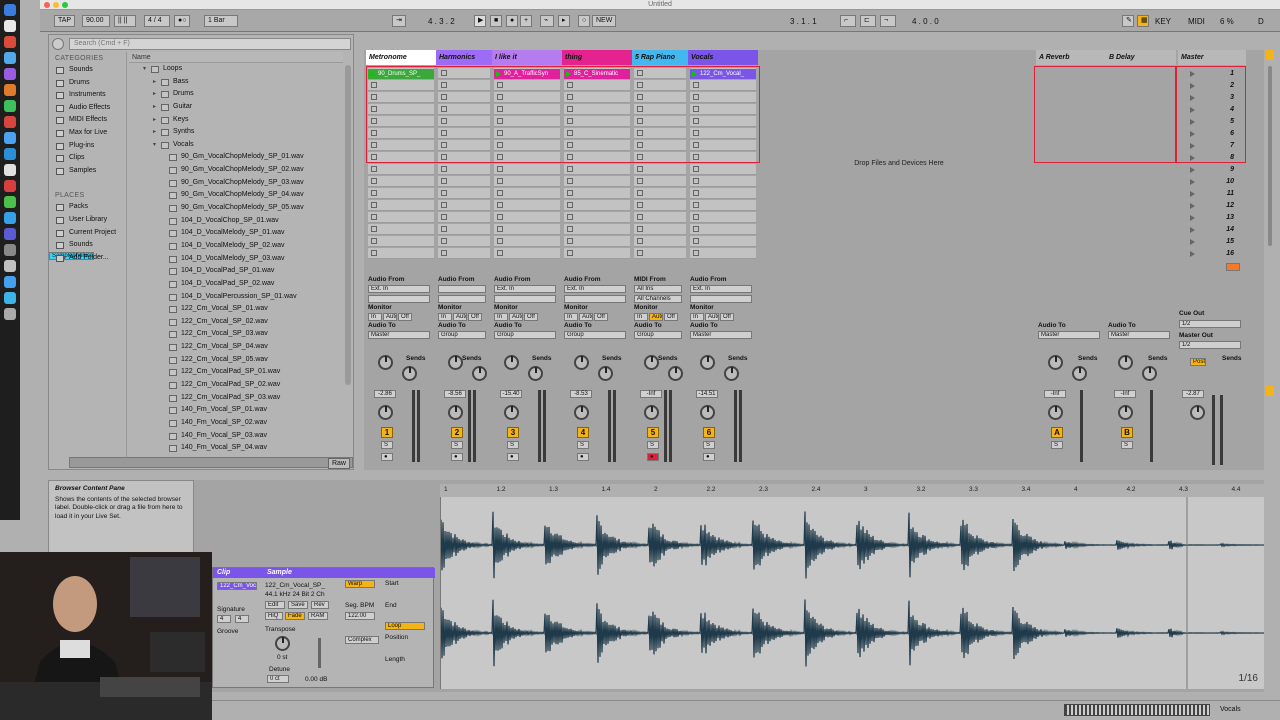 The width and height of the screenshot is (1280, 720). What do you see at coordinates (1219, 98) in the screenshot?
I see `scene-launch-button: 3` at bounding box center [1219, 98].